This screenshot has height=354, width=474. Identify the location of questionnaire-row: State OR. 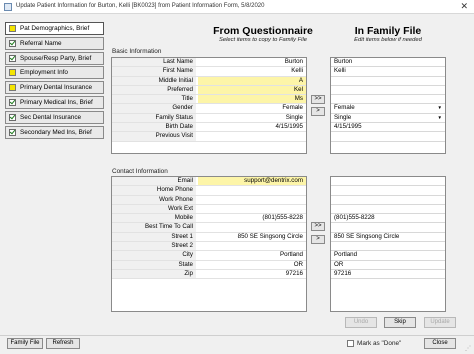
(209, 265).